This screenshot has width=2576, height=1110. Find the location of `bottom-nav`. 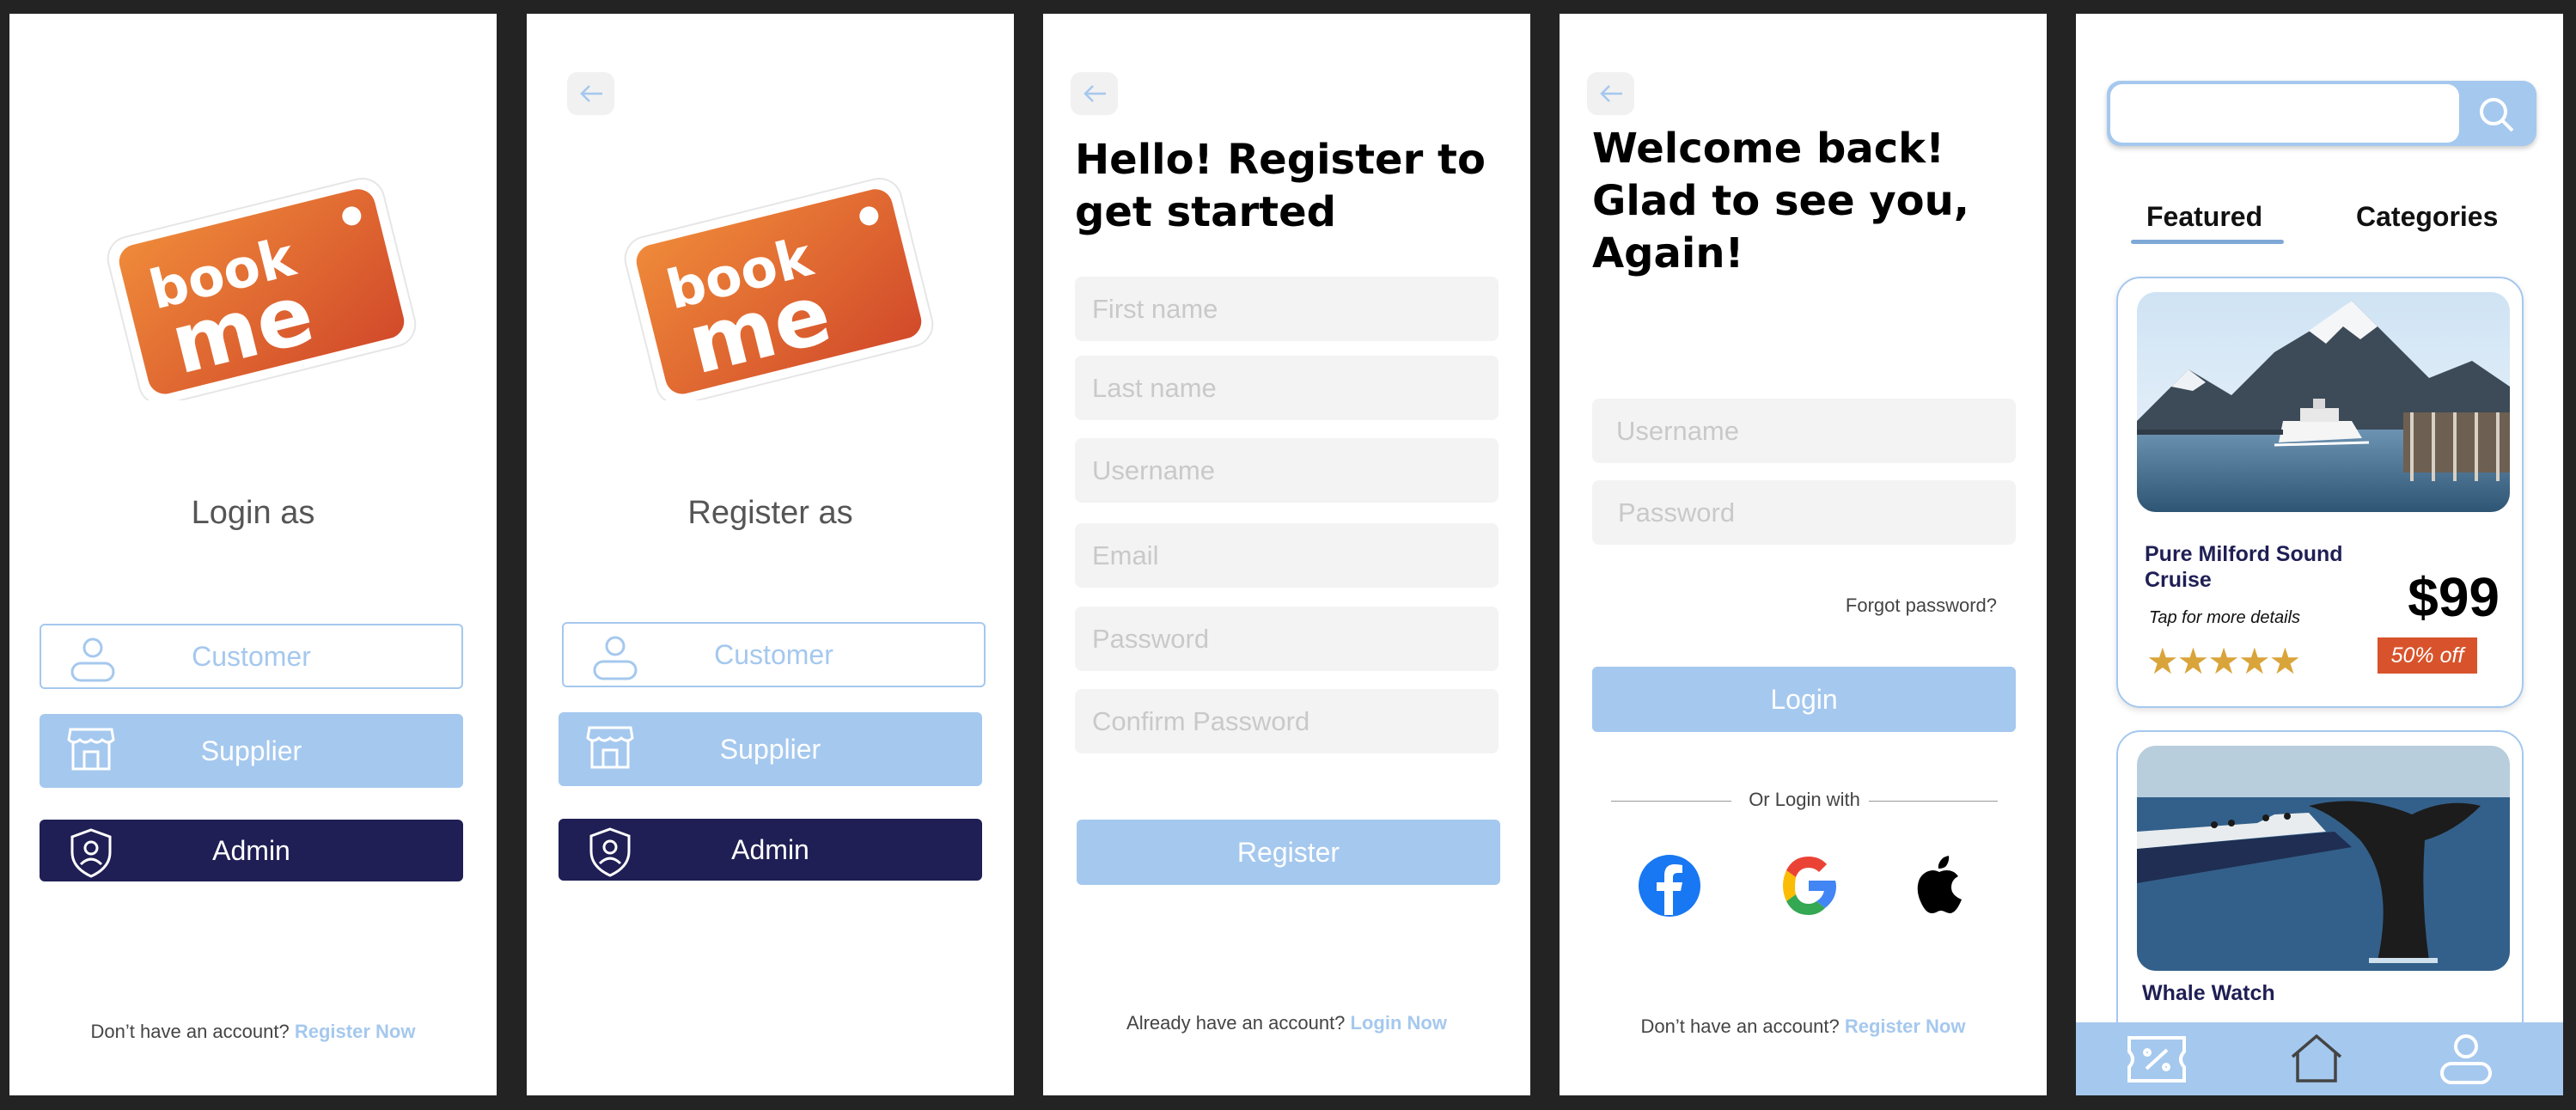

bottom-nav is located at coordinates (2319, 1059).